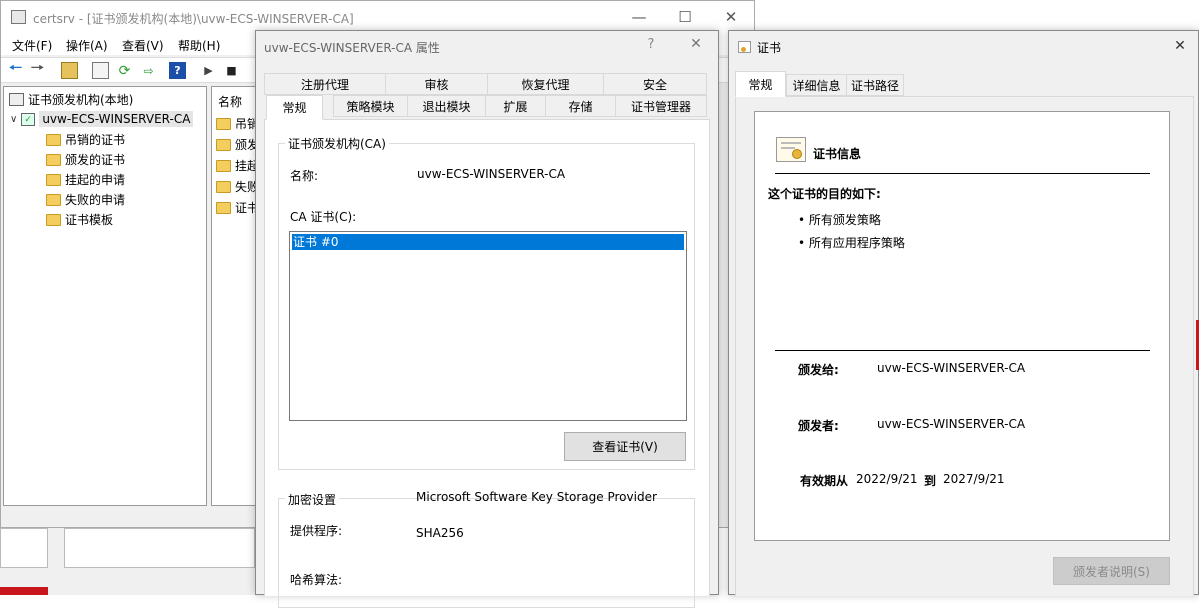  Describe the element at coordinates (1111, 571) in the screenshot. I see `issuer-statement-button: 颁发者说明(S)` at that location.